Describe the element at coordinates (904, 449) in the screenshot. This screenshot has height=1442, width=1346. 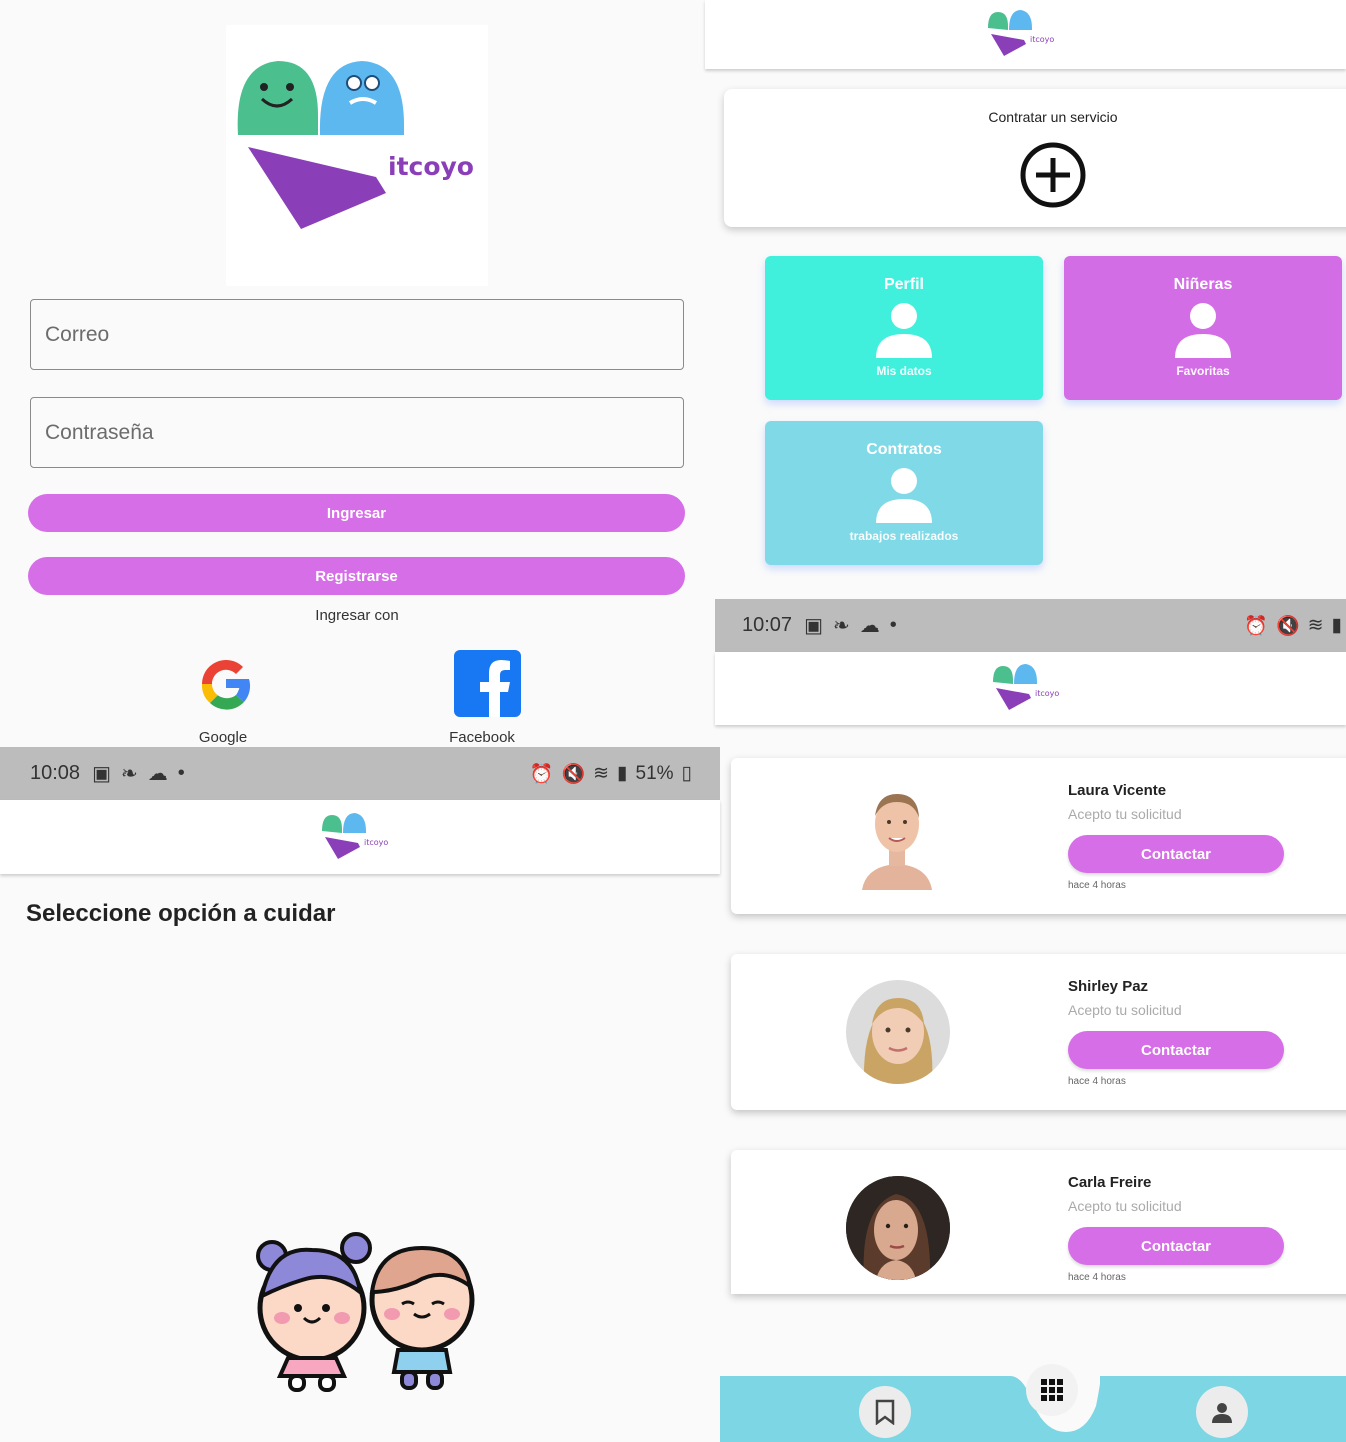
I see `tile-title: Contratos` at that location.